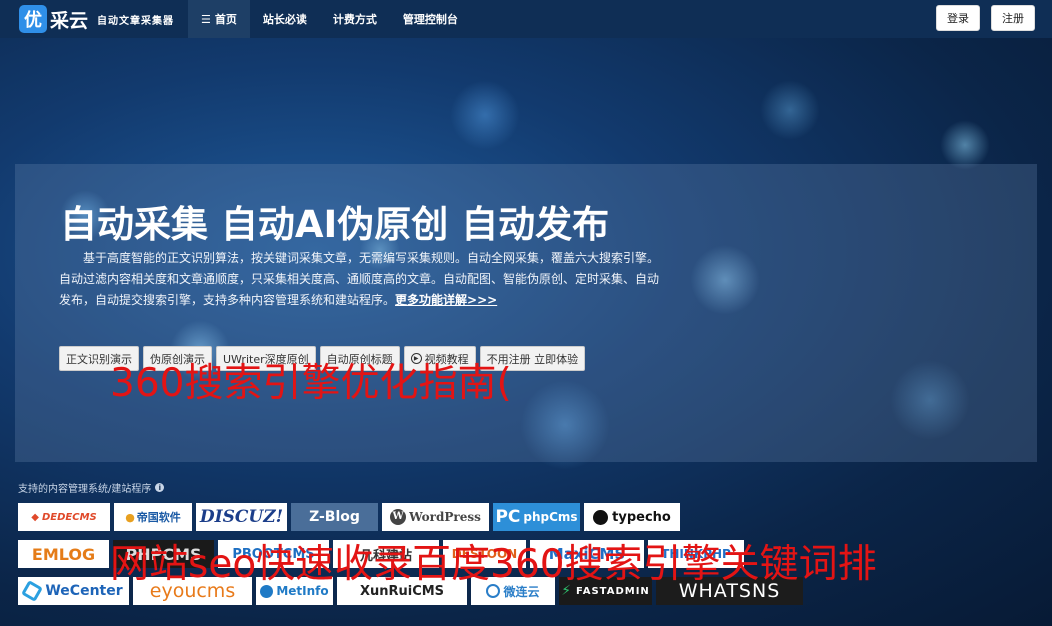 The width and height of the screenshot is (1052, 626). Describe the element at coordinates (958, 18) in the screenshot. I see `login-button: 登录` at that location.